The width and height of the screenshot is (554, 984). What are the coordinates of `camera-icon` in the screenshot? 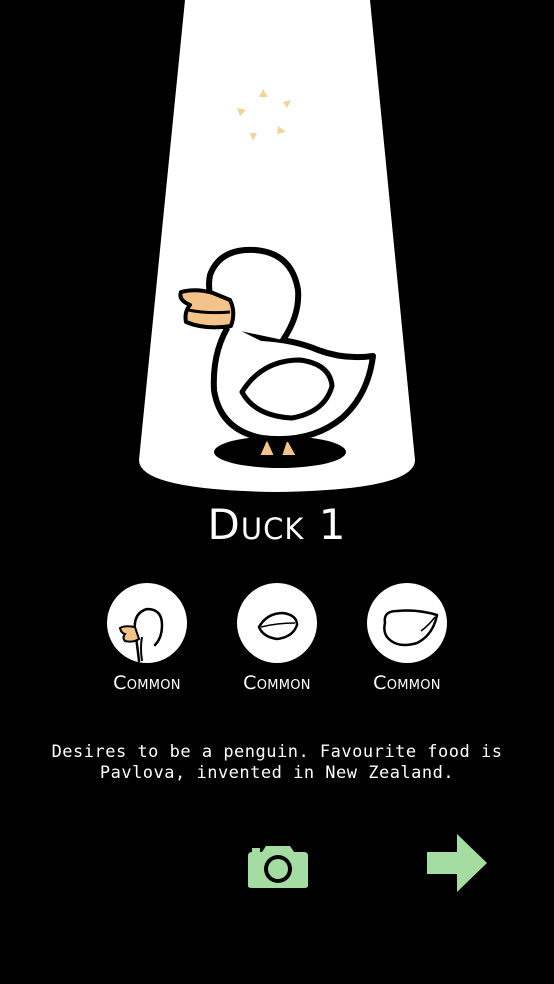 It's located at (278, 867).